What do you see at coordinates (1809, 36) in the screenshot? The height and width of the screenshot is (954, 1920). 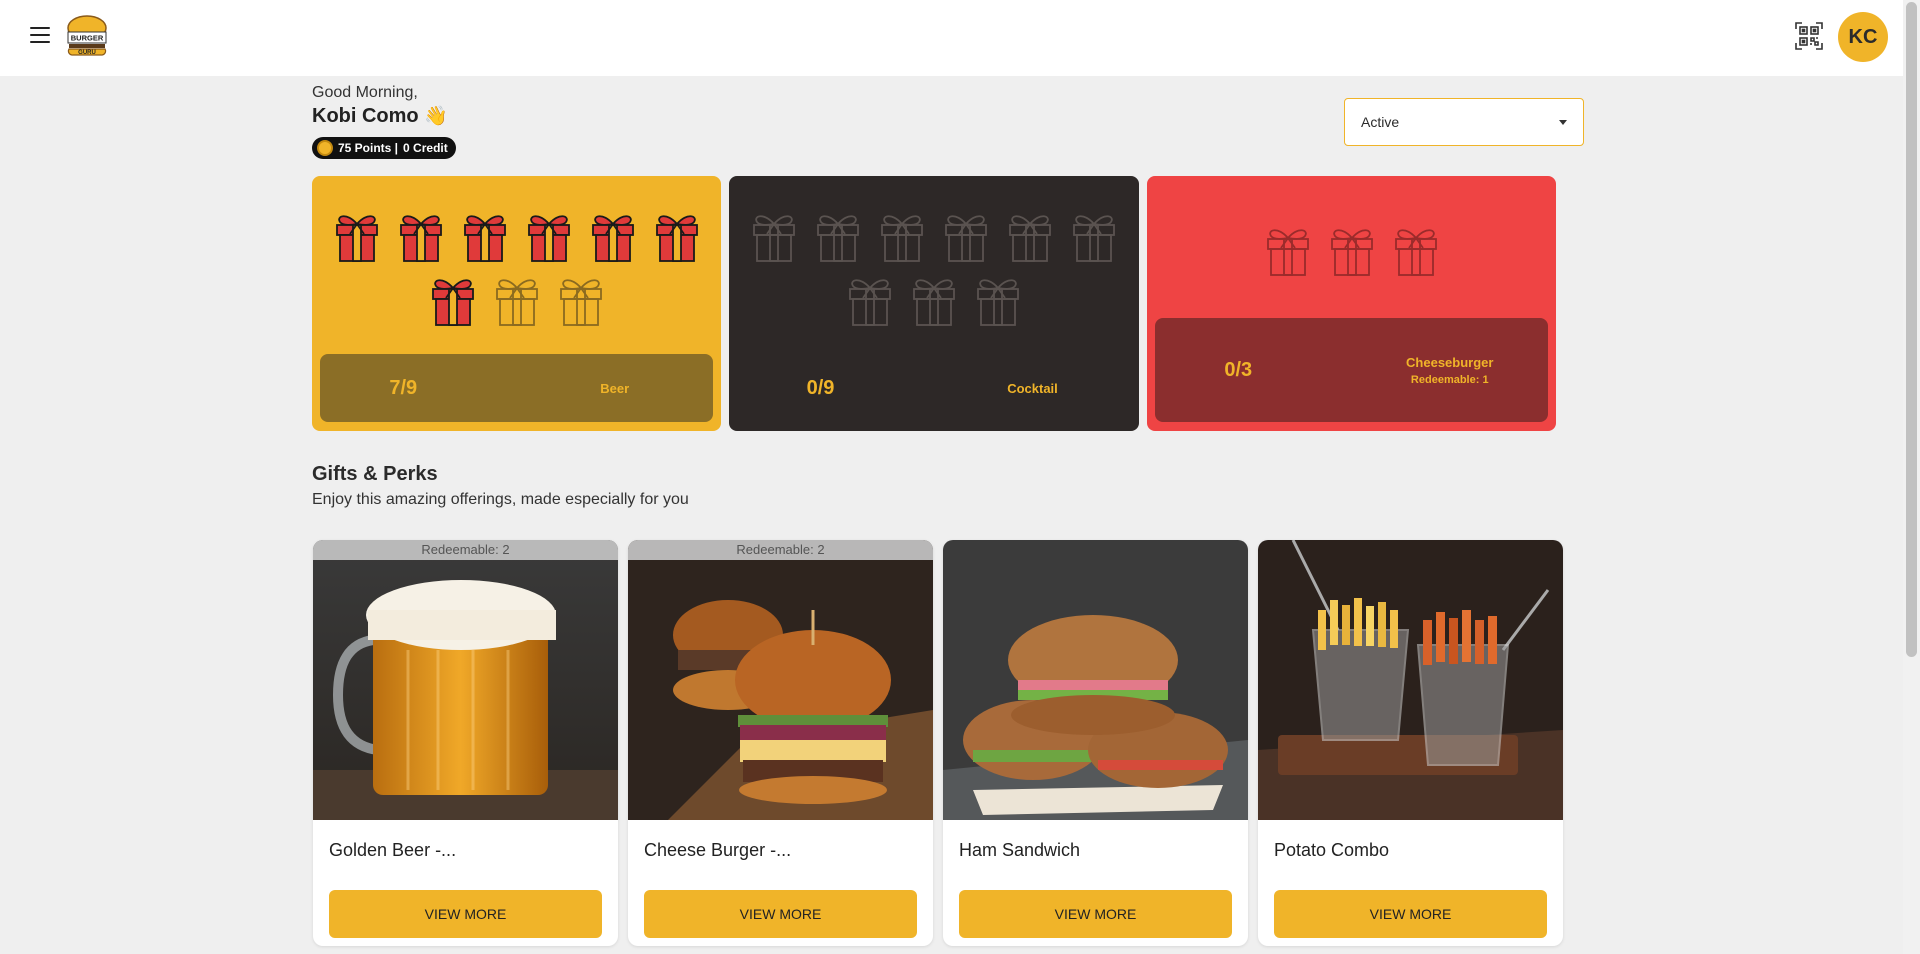 I see `qr-code-icon` at bounding box center [1809, 36].